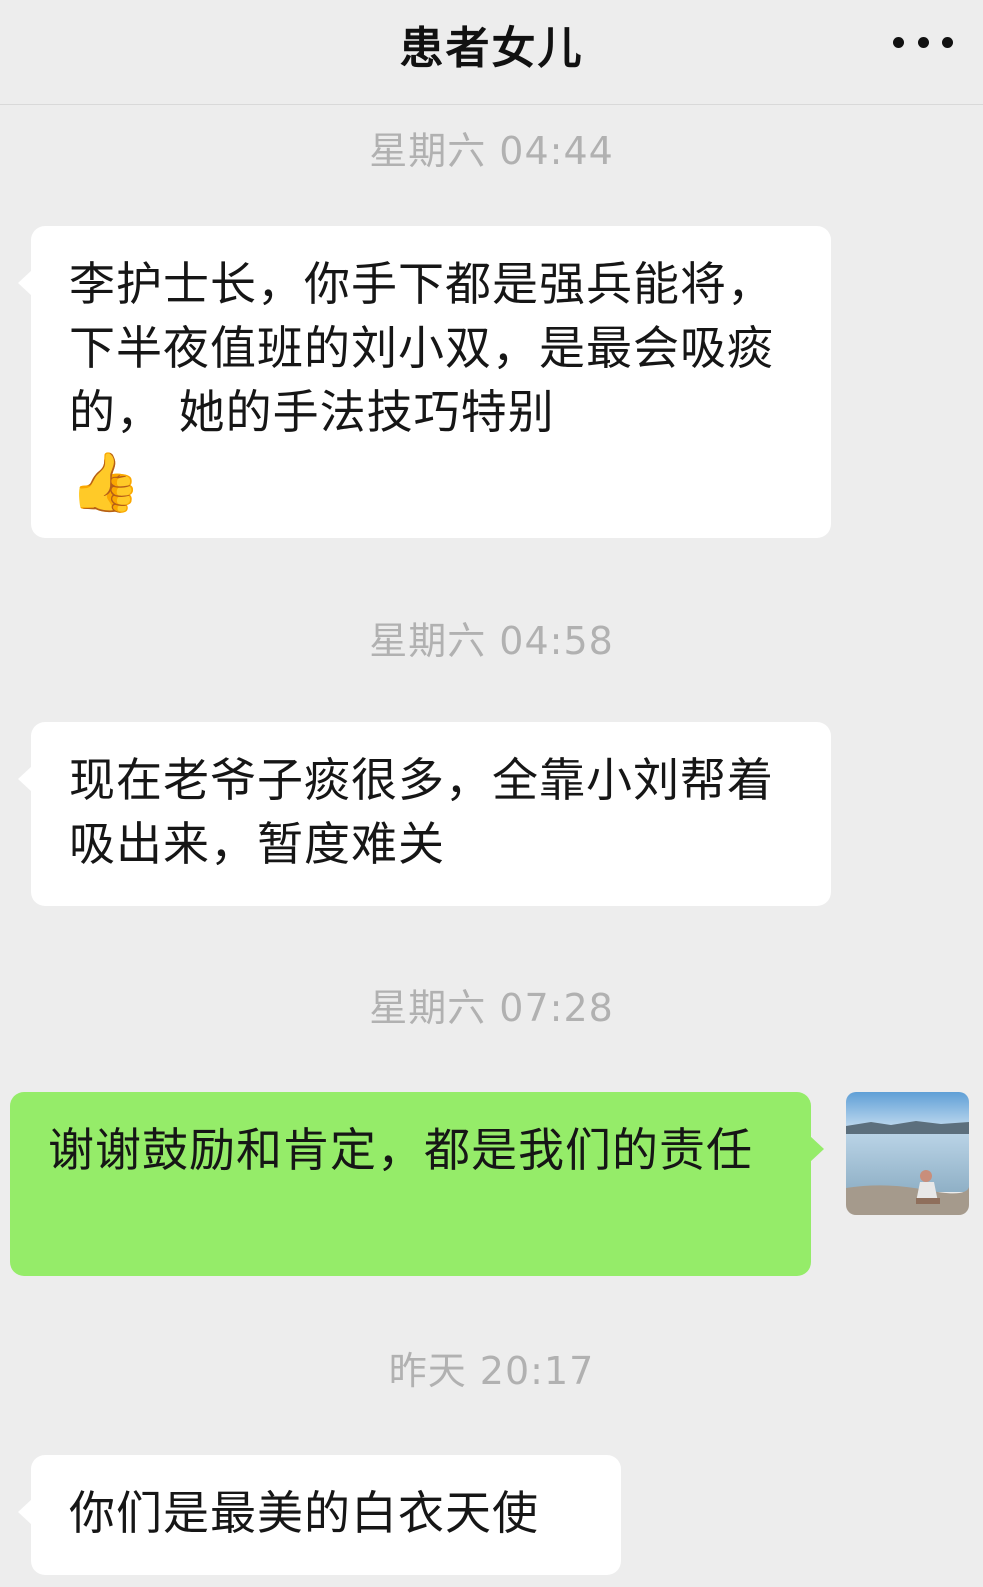 This screenshot has width=983, height=1587. What do you see at coordinates (491, 1008) in the screenshot?
I see `timestamp: 星期六 07:28` at bounding box center [491, 1008].